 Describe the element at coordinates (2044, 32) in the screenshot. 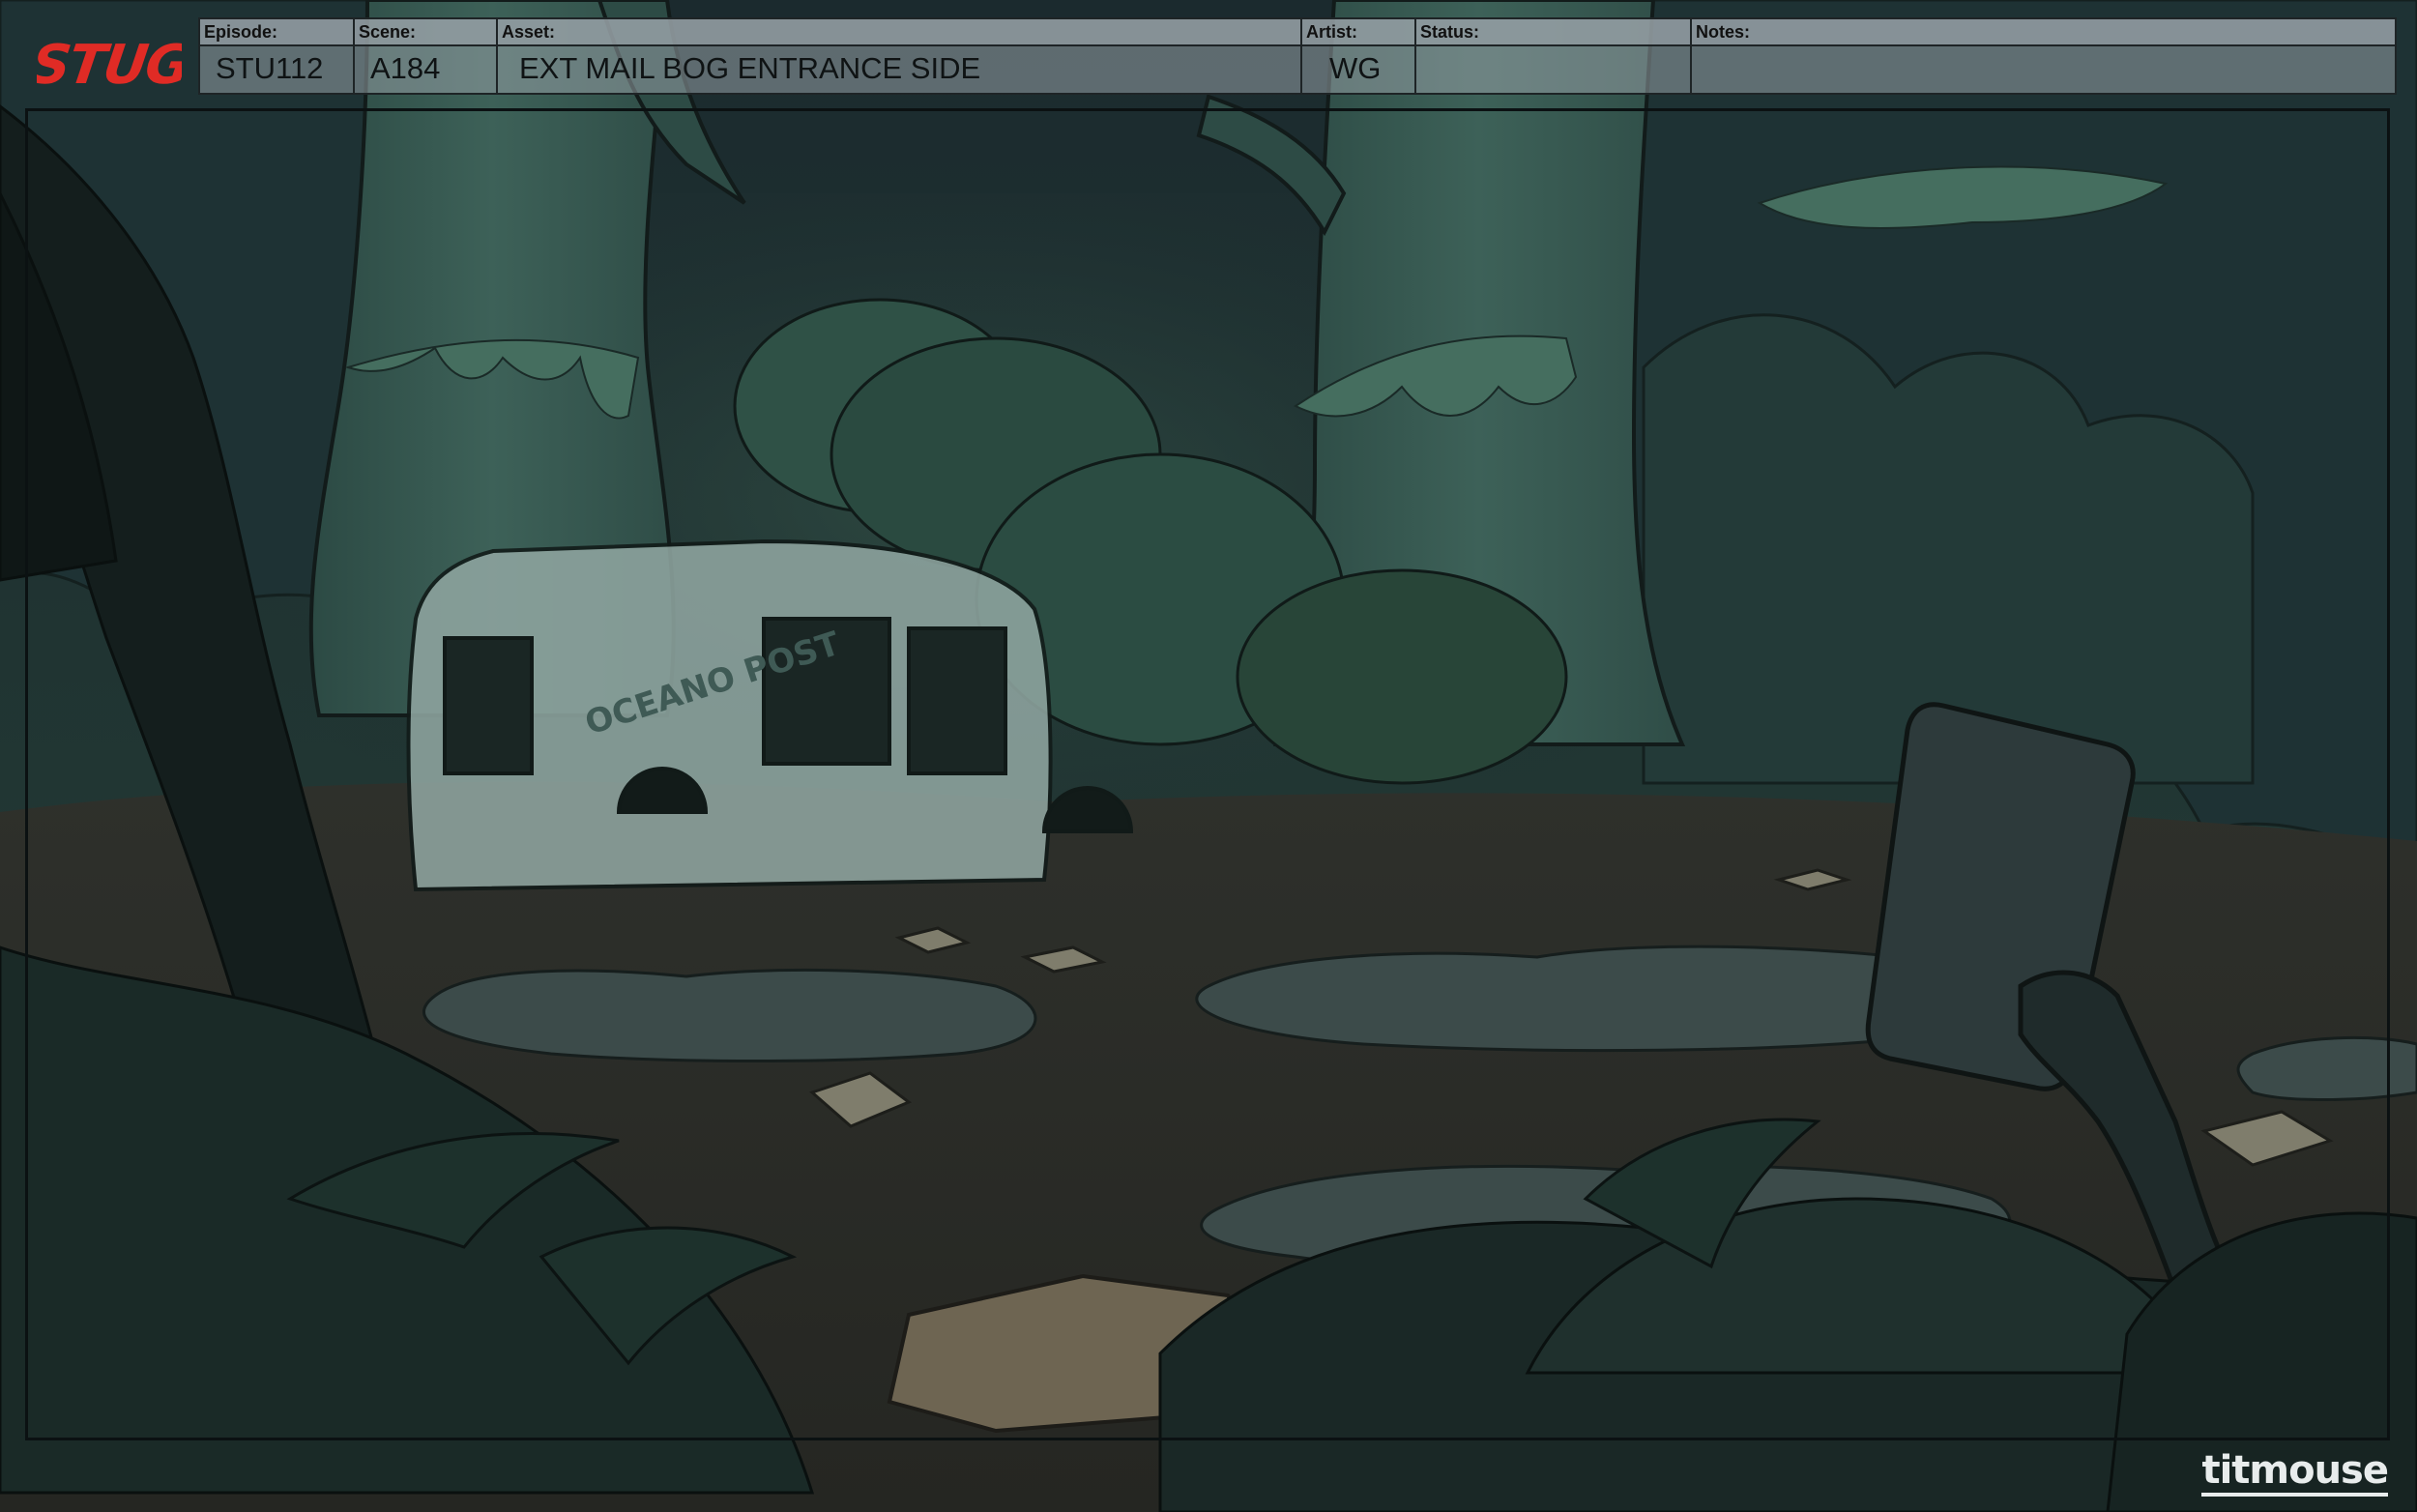

I see `slate-notes-label: Notes:` at that location.